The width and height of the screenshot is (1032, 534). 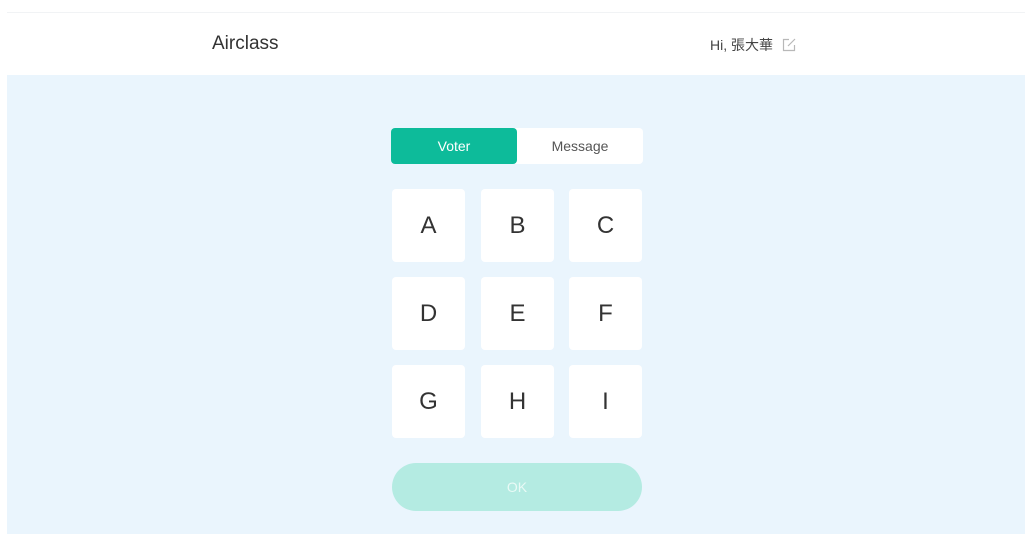 What do you see at coordinates (517, 401) in the screenshot?
I see `option-h-button: H` at bounding box center [517, 401].